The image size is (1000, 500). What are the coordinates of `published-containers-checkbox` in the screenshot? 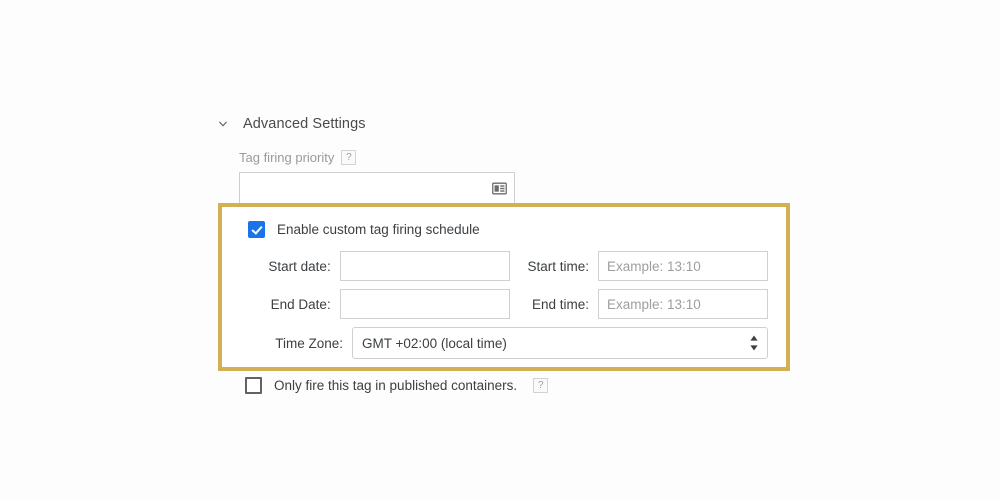 It's located at (253, 385).